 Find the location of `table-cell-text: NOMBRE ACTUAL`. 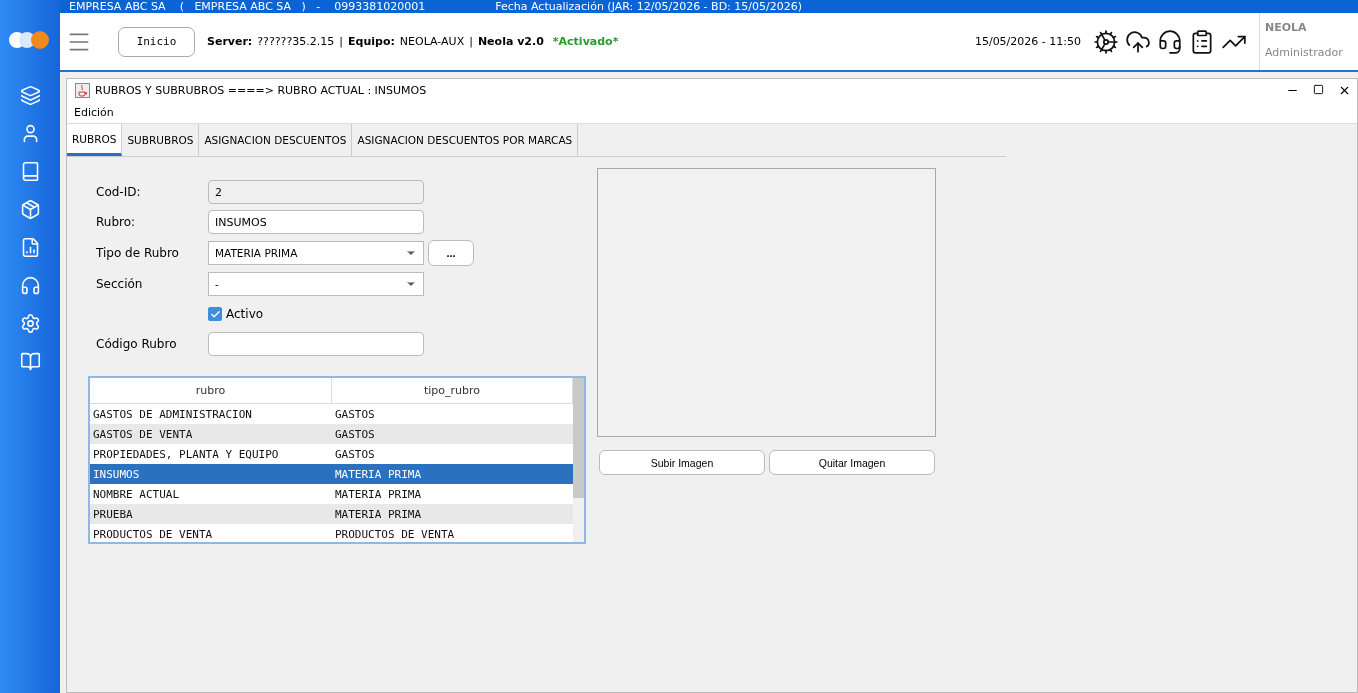

table-cell-text: NOMBRE ACTUAL is located at coordinates (136, 494).